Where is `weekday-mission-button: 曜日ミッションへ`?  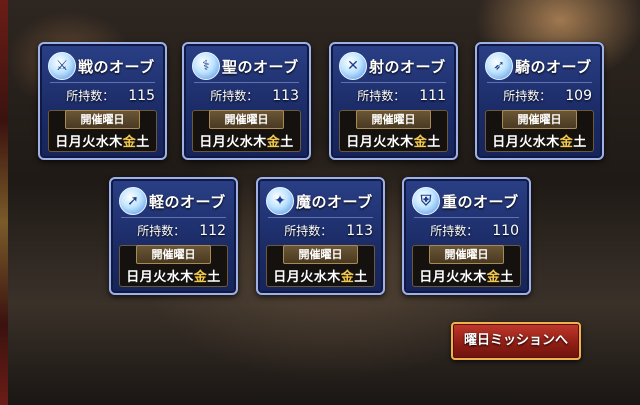 weekday-mission-button: 曜日ミッションへ is located at coordinates (516, 341).